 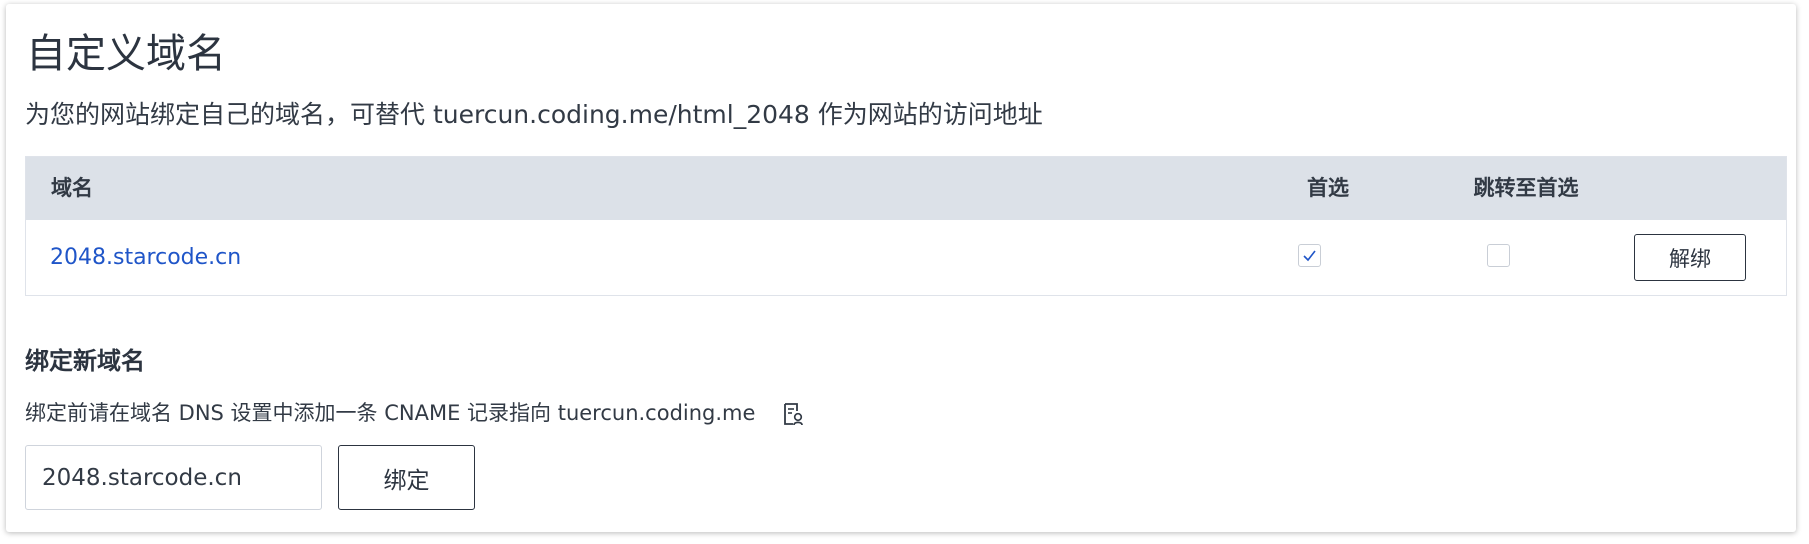 I want to click on page-title: 自定义域名, so click(x=126, y=54).